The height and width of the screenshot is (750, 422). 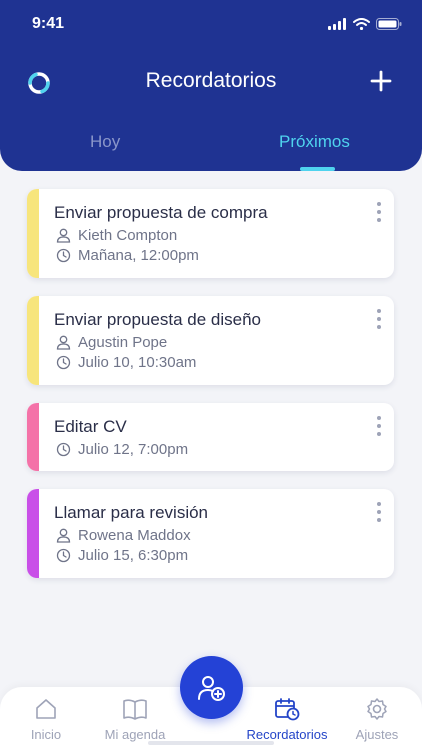 I want to click on add-contact-icon, so click(x=211, y=688).